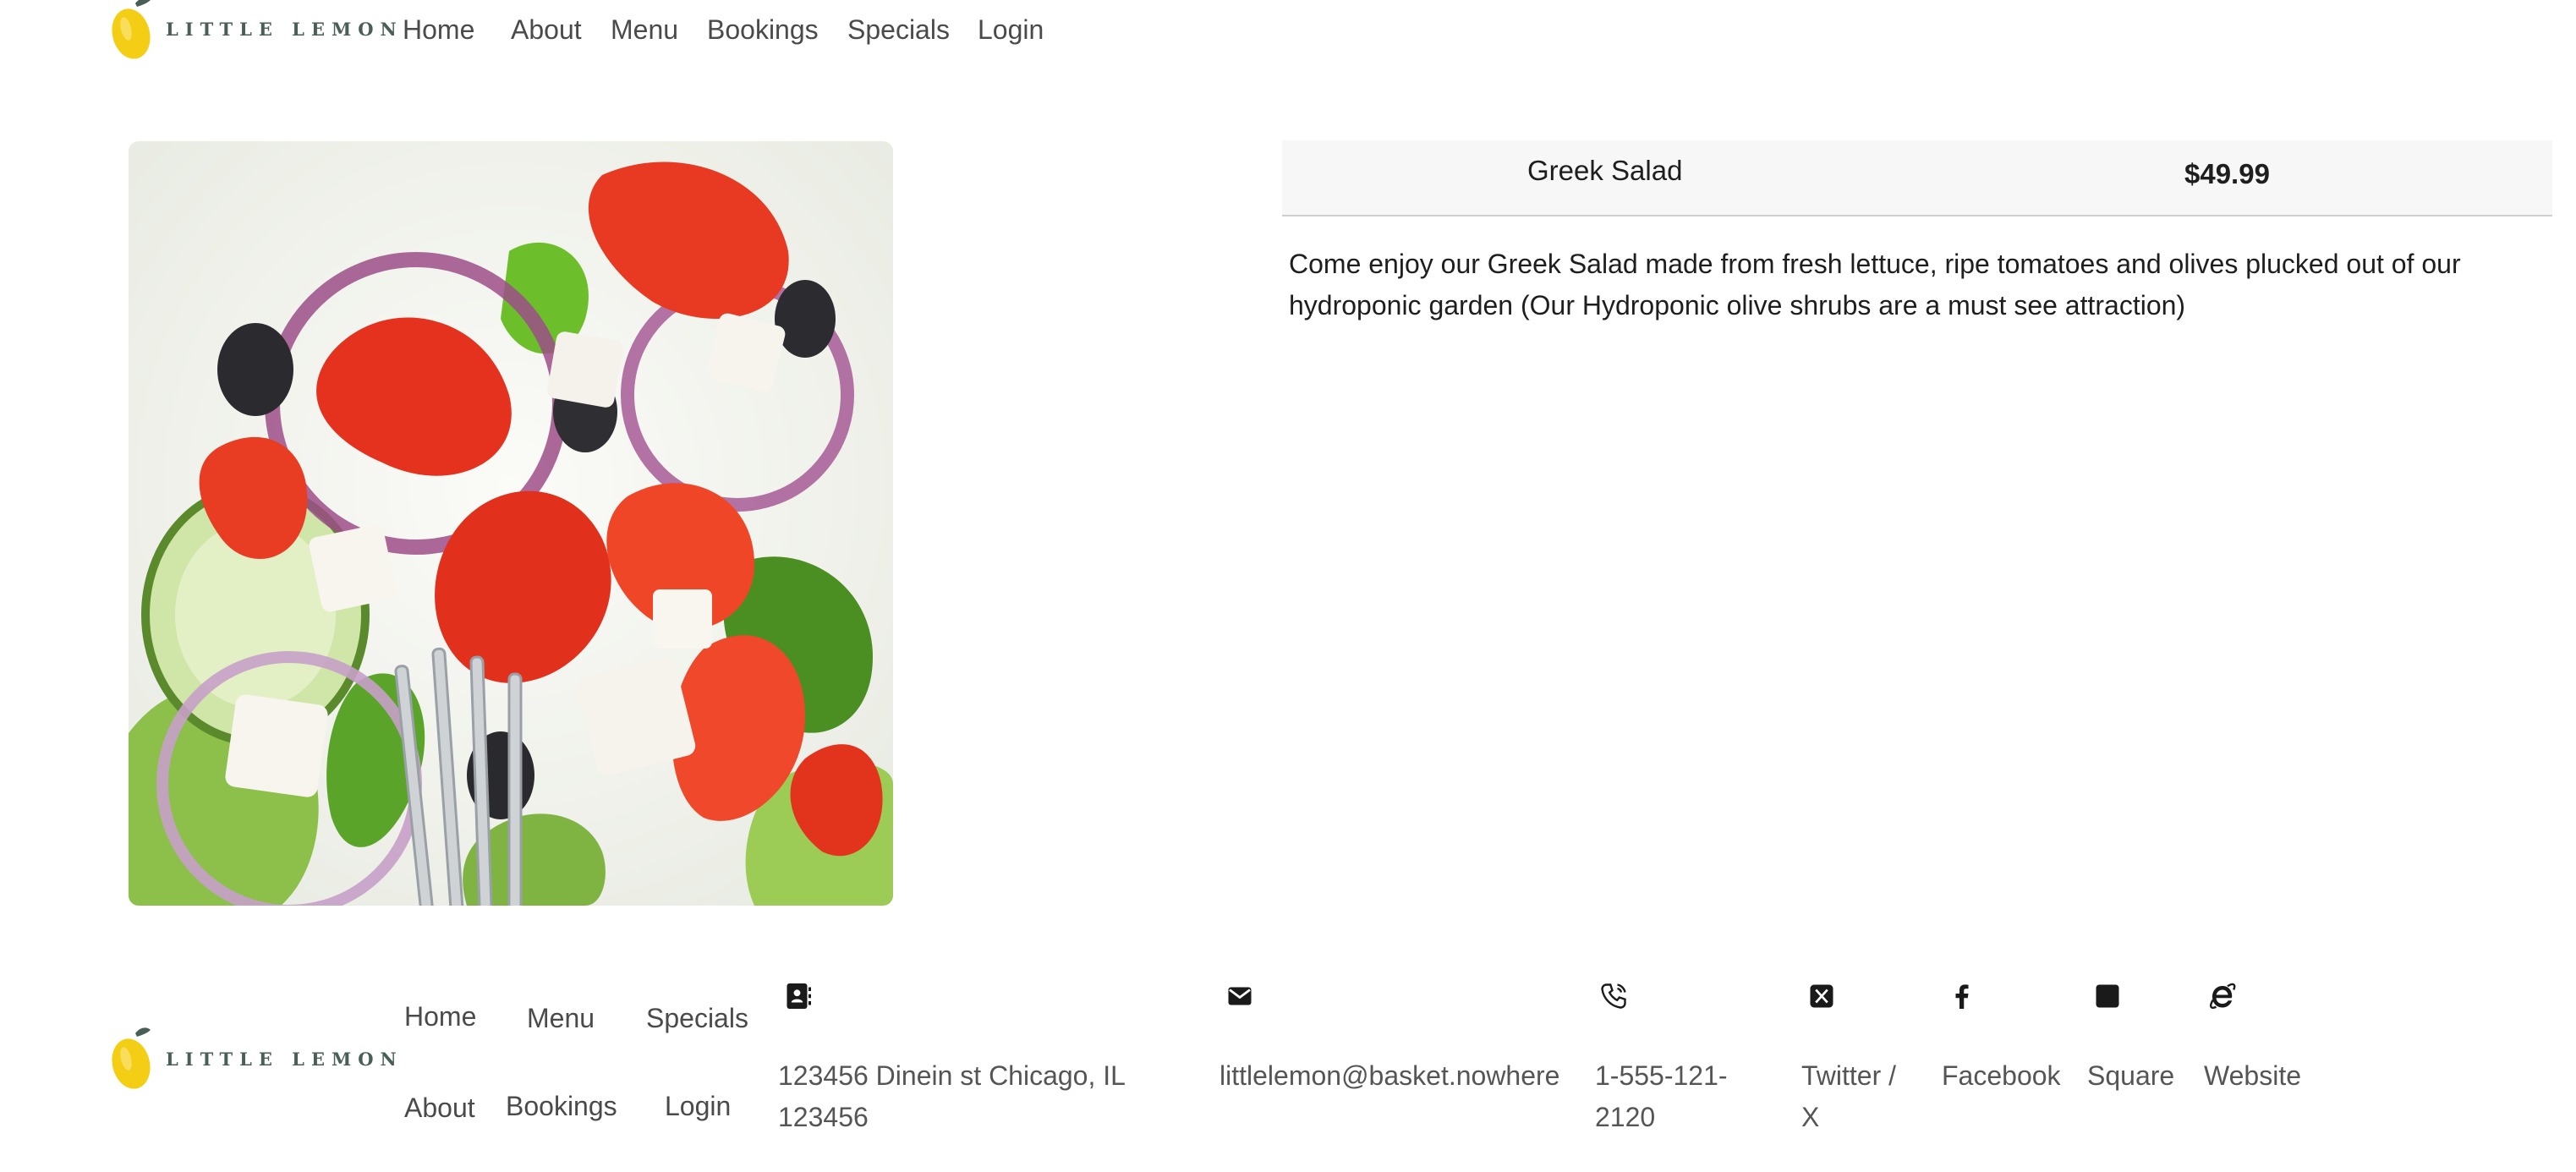 This screenshot has width=2576, height=1172. I want to click on footer-nav-specials: Specials, so click(697, 1018).